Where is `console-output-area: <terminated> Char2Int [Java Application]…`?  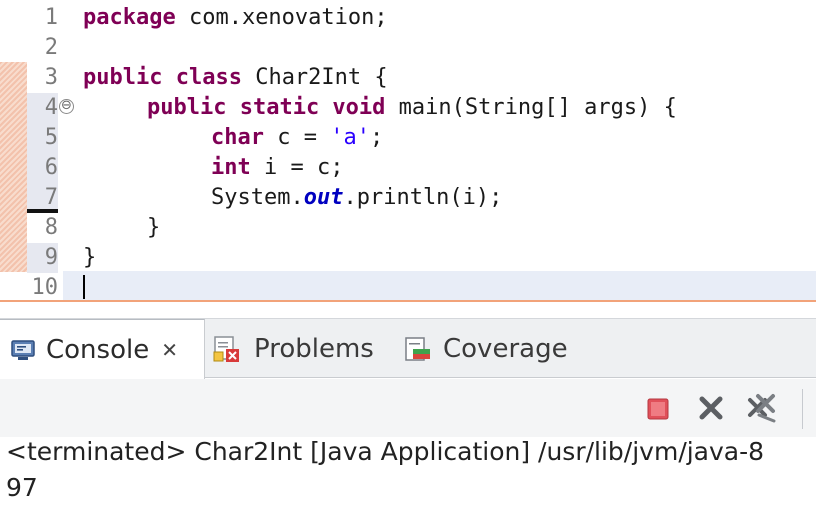
console-output-area: <terminated> Char2Int [Java Application]… is located at coordinates (408, 472).